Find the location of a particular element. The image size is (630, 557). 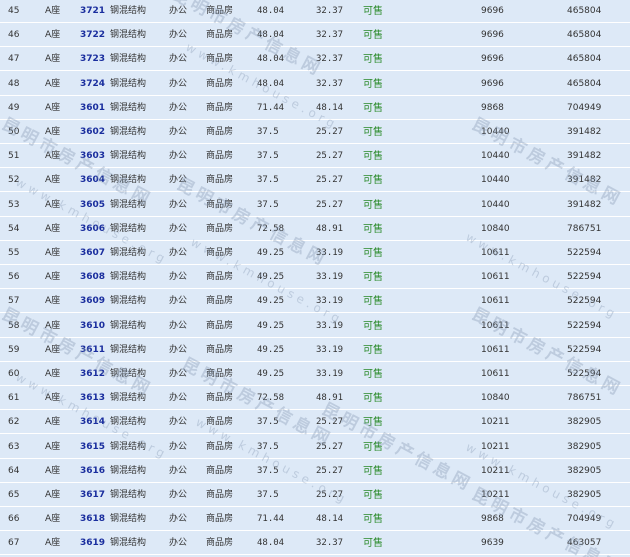

room-number-link: 3619 is located at coordinates (92, 543).